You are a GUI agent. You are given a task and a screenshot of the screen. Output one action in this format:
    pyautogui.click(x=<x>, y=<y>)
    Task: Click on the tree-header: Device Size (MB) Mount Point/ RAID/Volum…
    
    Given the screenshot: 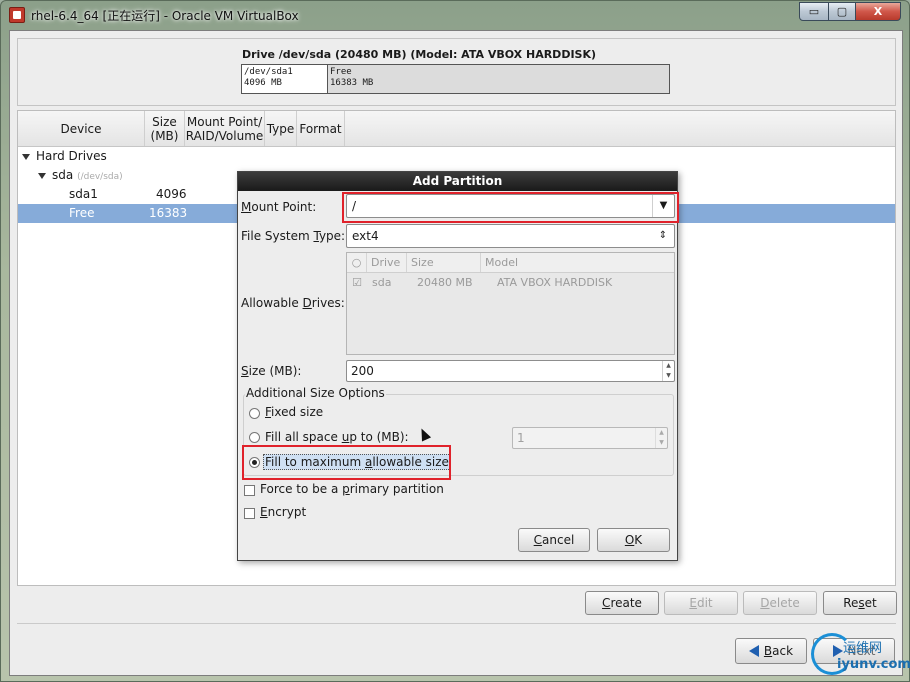 What is the action you would take?
    pyautogui.click(x=456, y=129)
    